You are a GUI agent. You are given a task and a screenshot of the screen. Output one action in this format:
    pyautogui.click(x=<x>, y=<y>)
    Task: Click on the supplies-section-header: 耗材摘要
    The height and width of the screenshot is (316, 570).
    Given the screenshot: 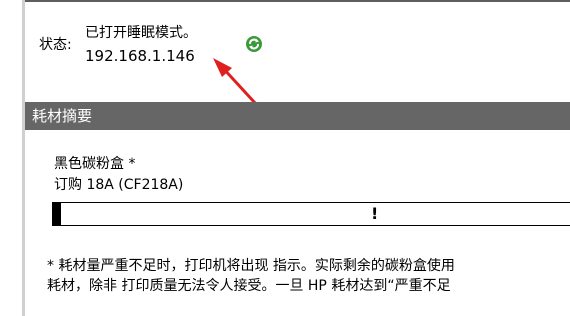 What is the action you would take?
    pyautogui.click(x=297, y=116)
    